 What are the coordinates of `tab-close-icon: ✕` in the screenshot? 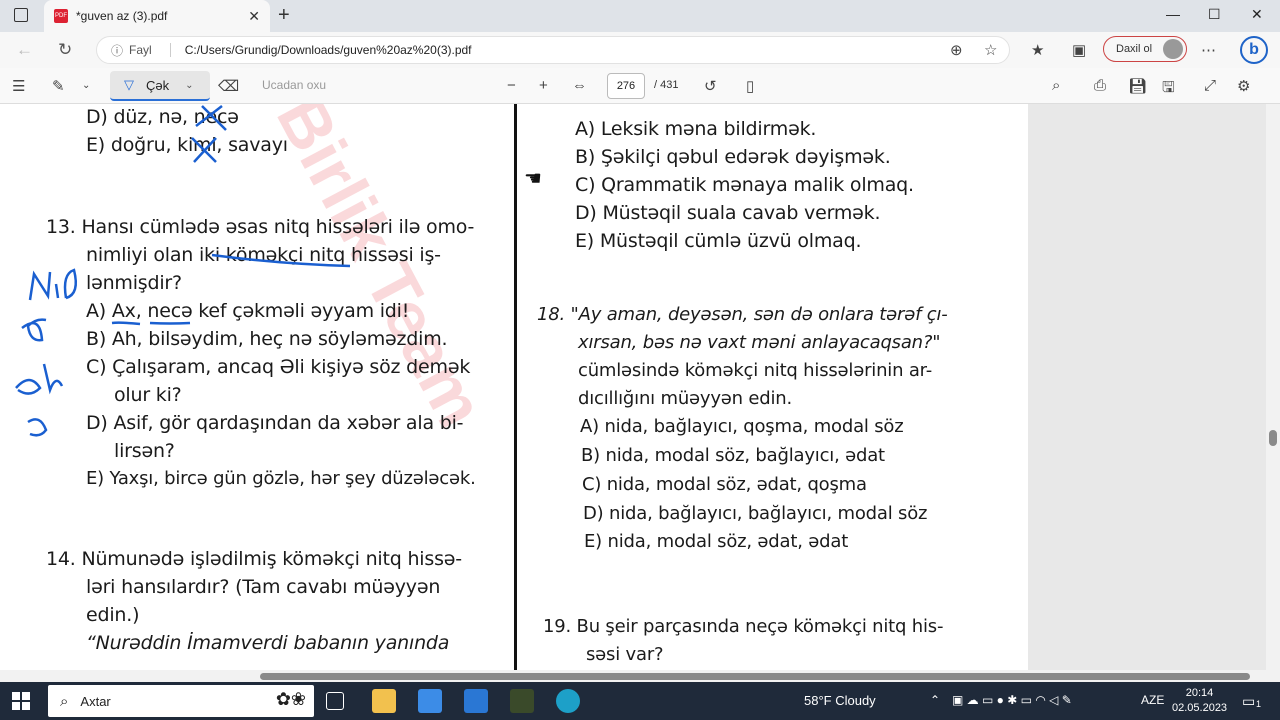 It's located at (254, 16).